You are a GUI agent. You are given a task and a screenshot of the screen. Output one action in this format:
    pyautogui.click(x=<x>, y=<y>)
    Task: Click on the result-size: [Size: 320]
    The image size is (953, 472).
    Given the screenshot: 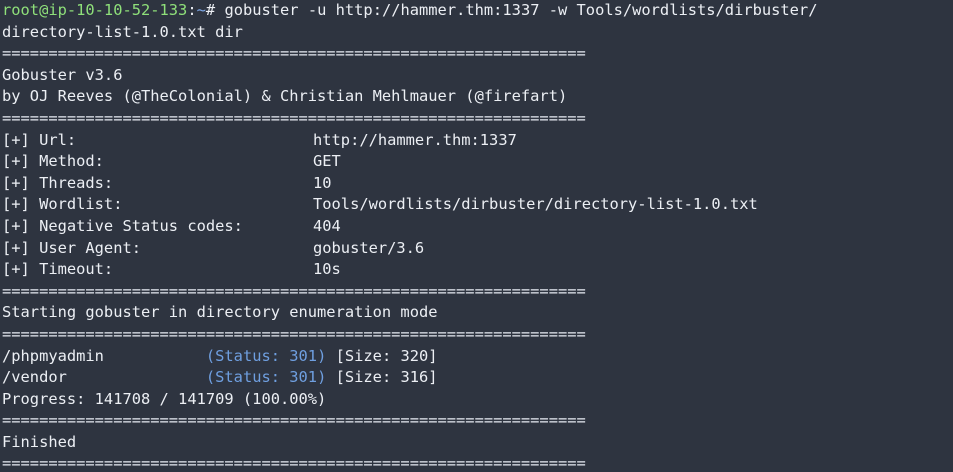 What is the action you would take?
    pyautogui.click(x=382, y=355)
    